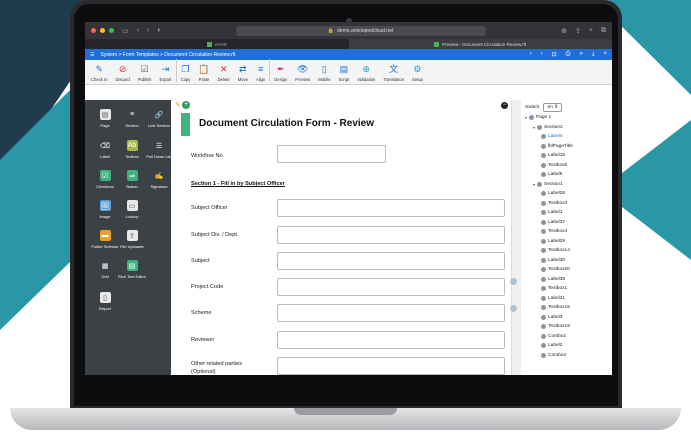  Describe the element at coordinates (551, 212) in the screenshot. I see `tree-item: Label1` at that location.